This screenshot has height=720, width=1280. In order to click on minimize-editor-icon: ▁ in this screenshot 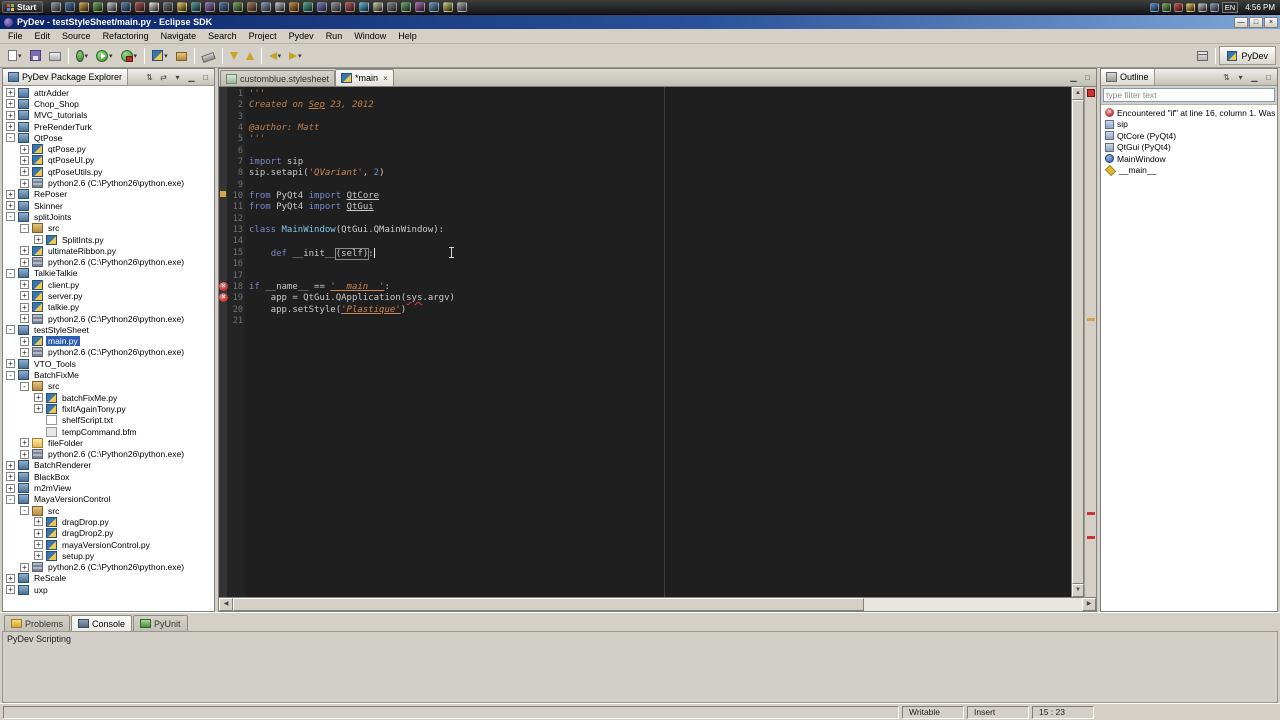, I will do `click(1073, 77)`.